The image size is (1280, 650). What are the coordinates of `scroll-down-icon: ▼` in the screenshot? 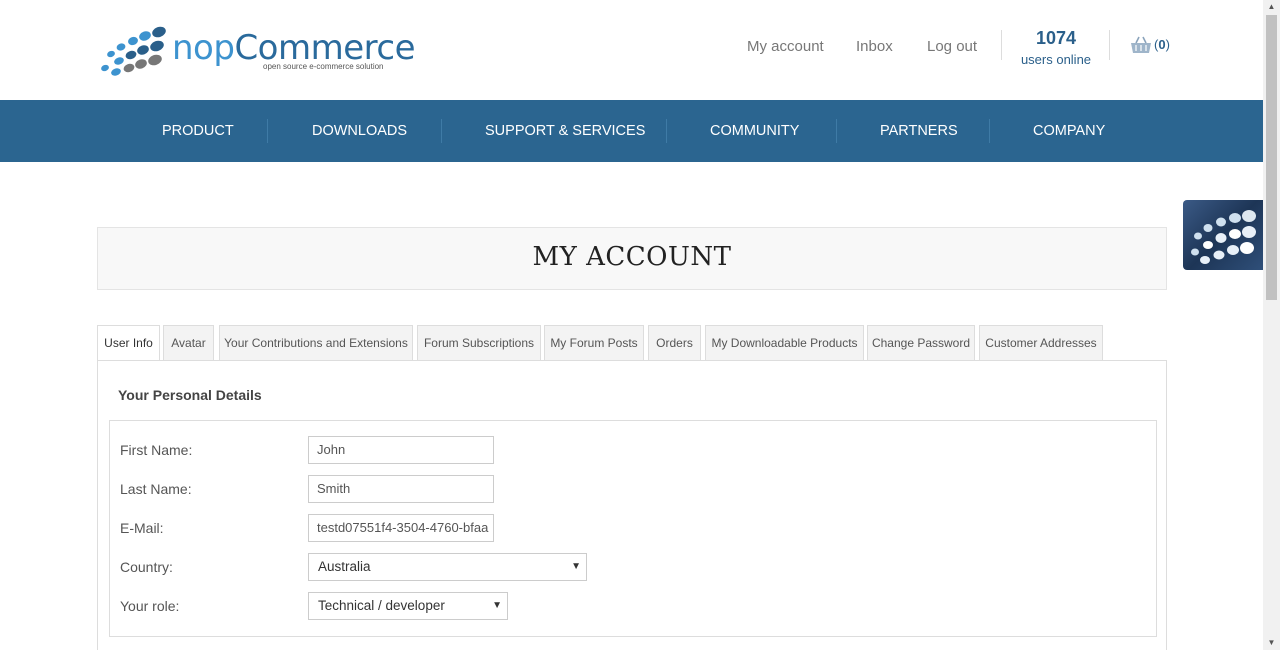 It's located at (1271, 643).